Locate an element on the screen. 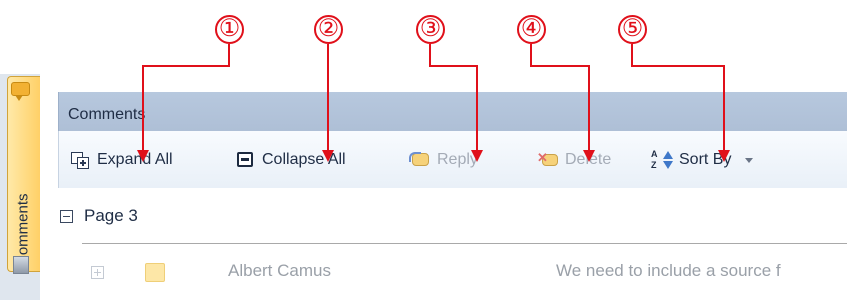 The image size is (847, 300). delete-button: ✕ Delete is located at coordinates (574, 160).